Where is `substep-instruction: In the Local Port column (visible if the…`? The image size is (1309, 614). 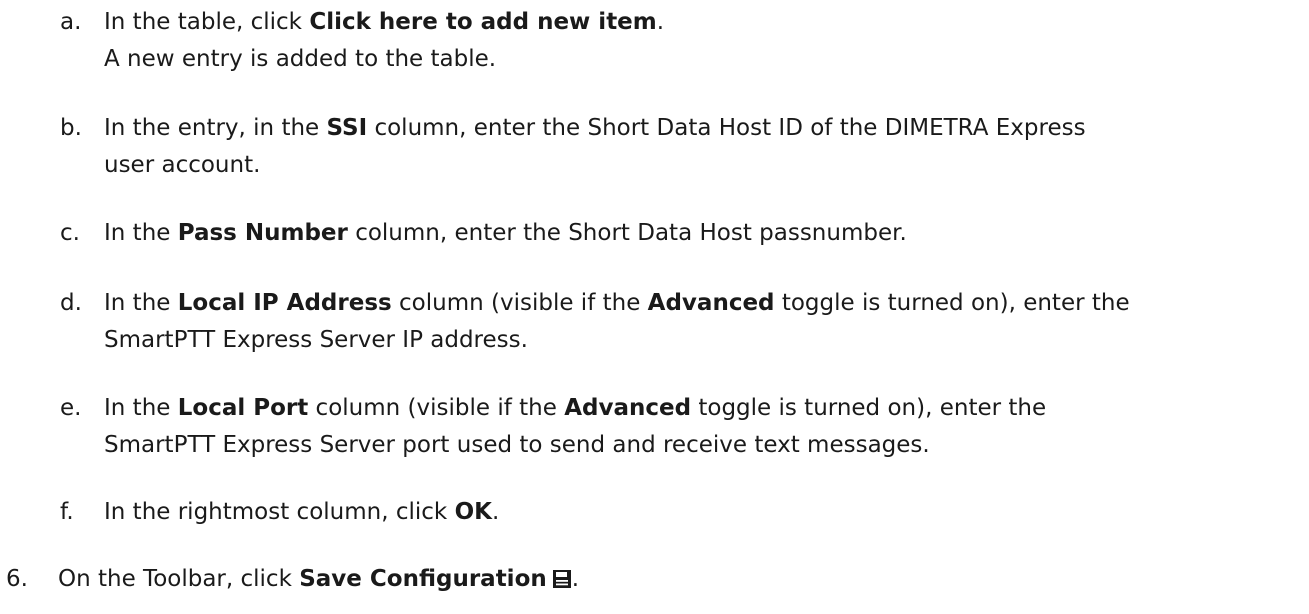 substep-instruction: In the Local Port column (visible if the… is located at coordinates (704, 408).